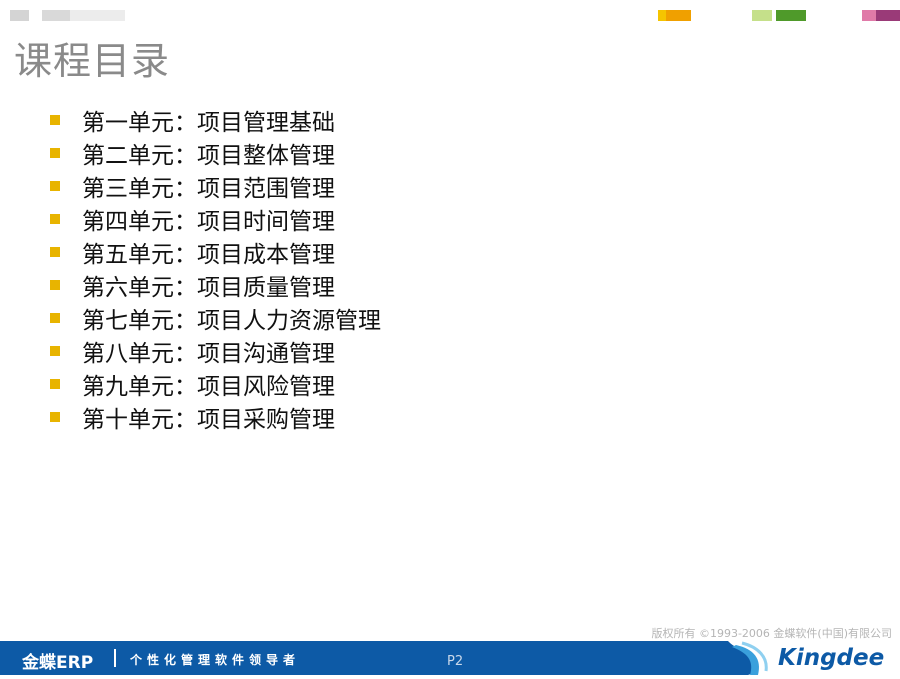  I want to click on toc-item: 第七单元：项目人力资源管理, so click(215, 317).